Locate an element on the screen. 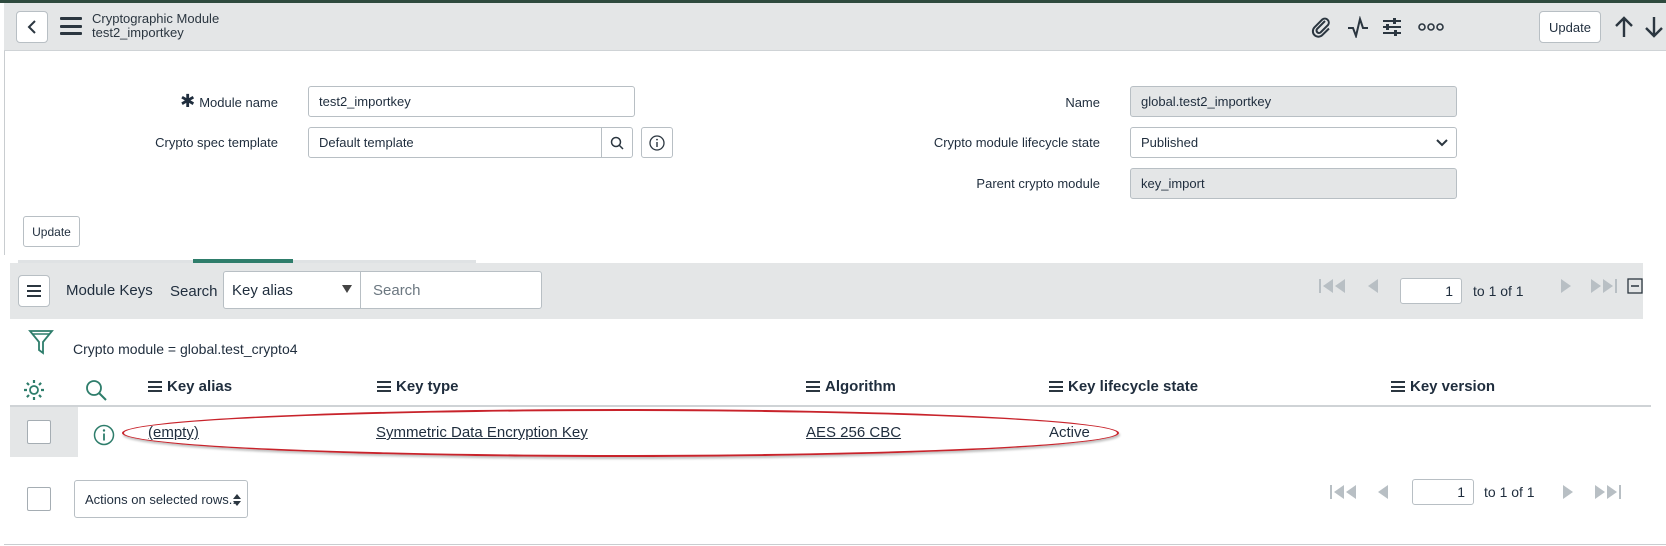 This screenshot has height=546, width=1666. search-input: Search is located at coordinates (451, 290).